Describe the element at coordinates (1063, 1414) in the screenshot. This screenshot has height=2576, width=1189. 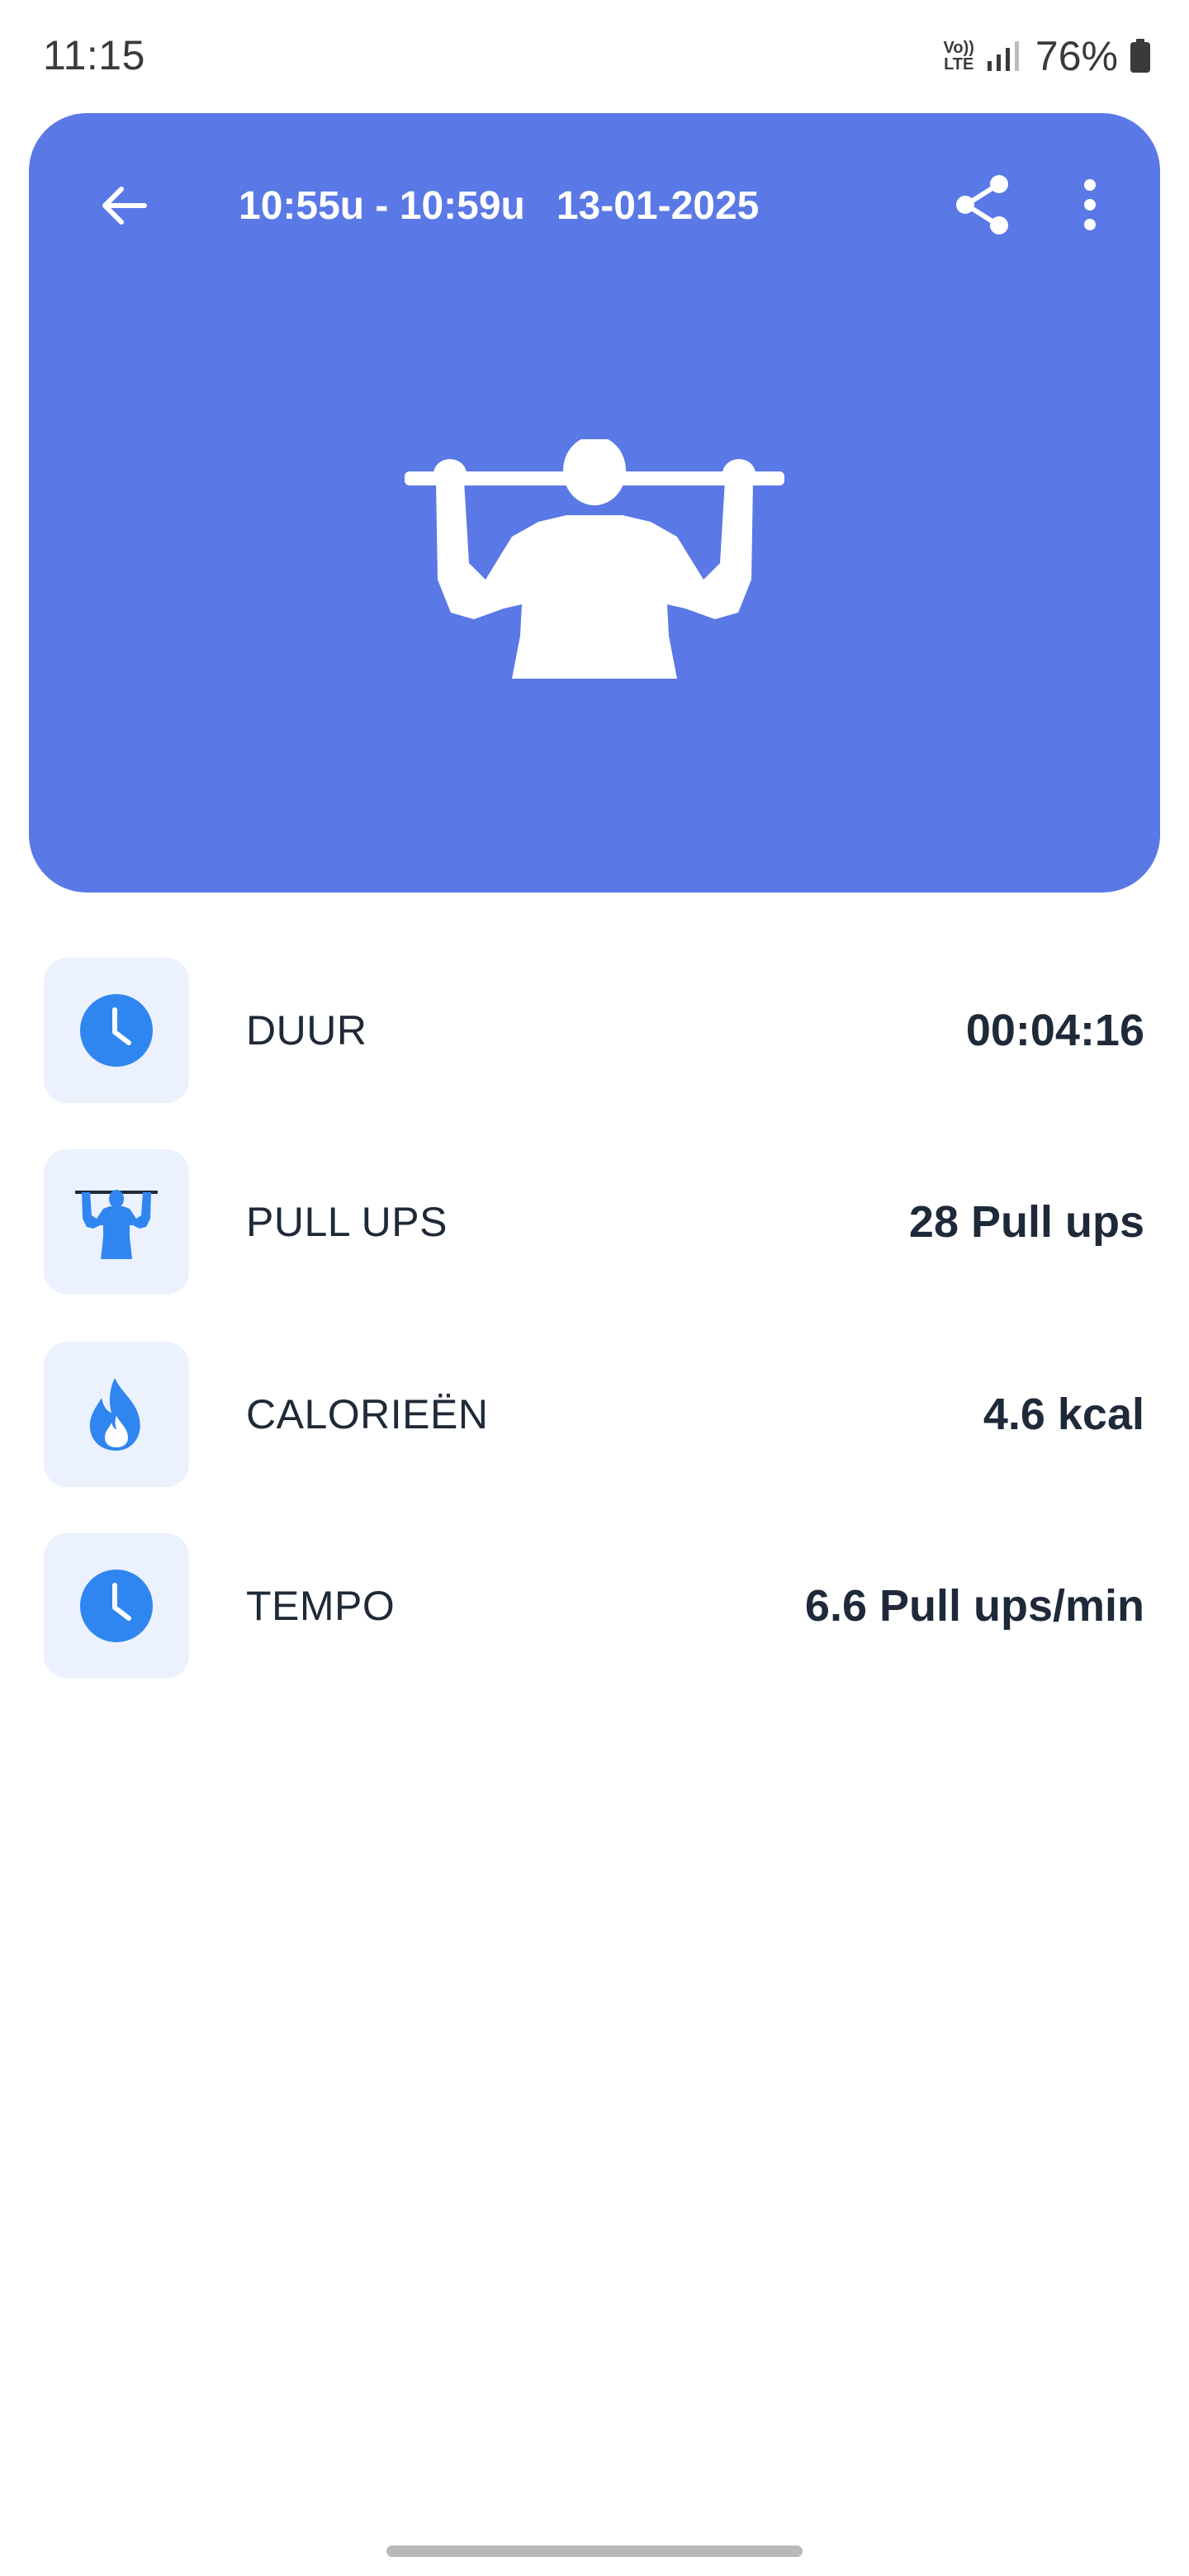
I see `stat-value: 4.6 kcal` at that location.